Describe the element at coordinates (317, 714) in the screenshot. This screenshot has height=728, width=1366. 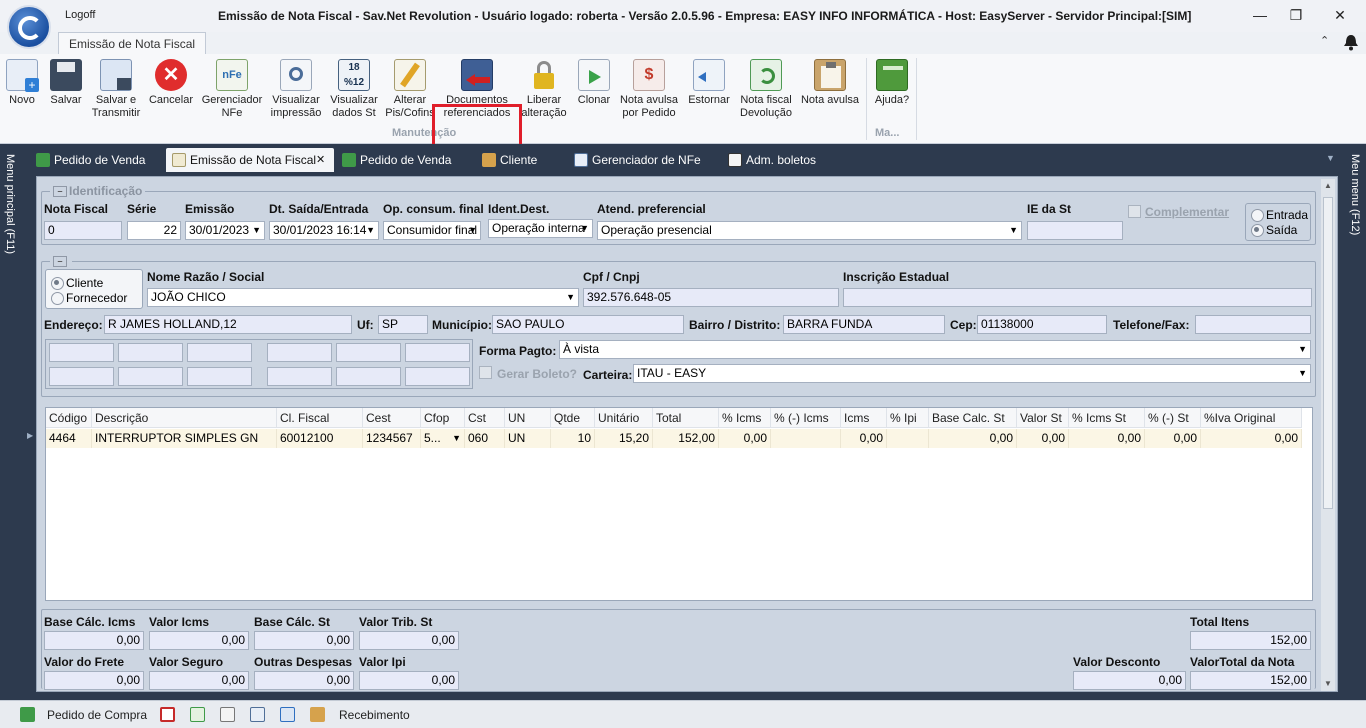
I see `people-icon` at that location.